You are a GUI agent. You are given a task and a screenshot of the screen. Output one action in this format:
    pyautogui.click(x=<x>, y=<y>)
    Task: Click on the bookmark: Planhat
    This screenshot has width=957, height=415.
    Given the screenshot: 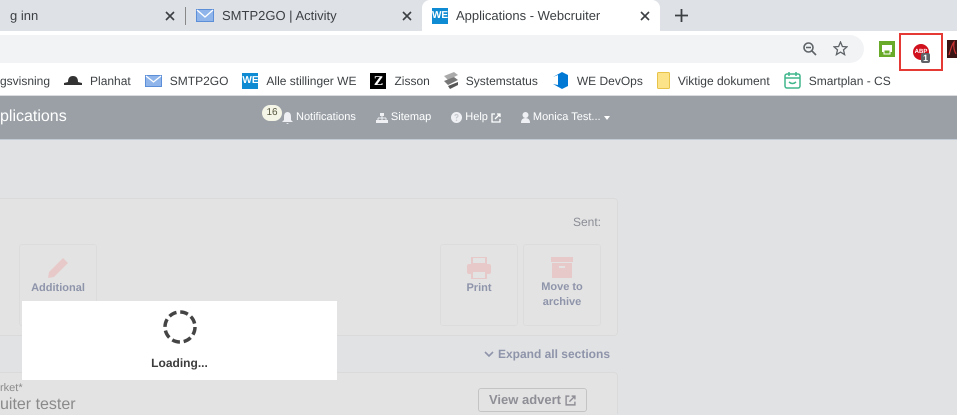 What is the action you would take?
    pyautogui.click(x=97, y=80)
    